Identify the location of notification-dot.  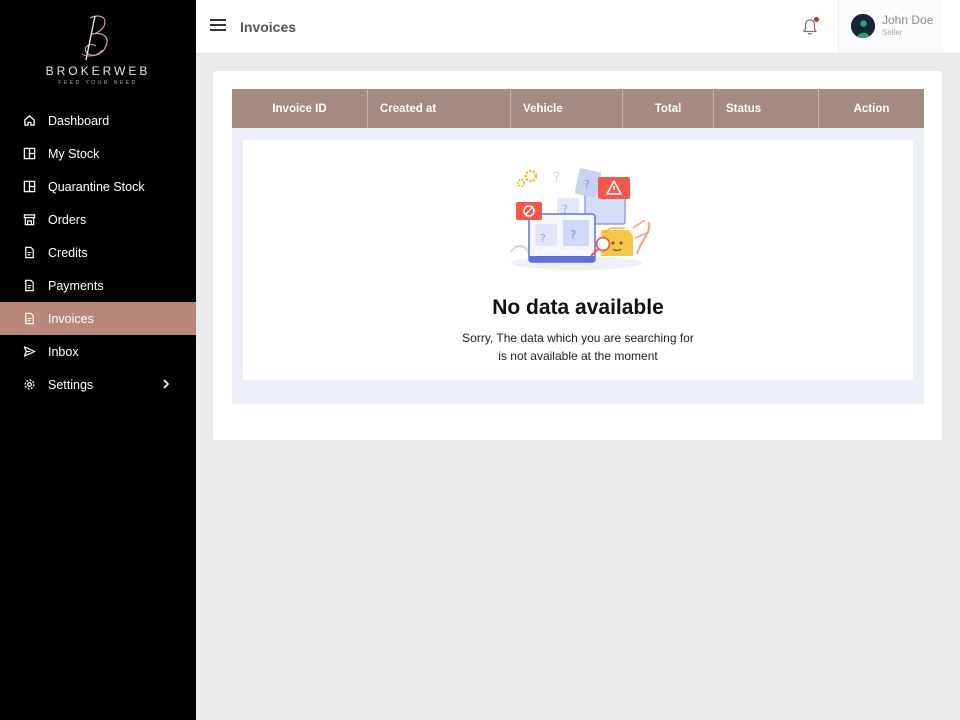
(816, 19).